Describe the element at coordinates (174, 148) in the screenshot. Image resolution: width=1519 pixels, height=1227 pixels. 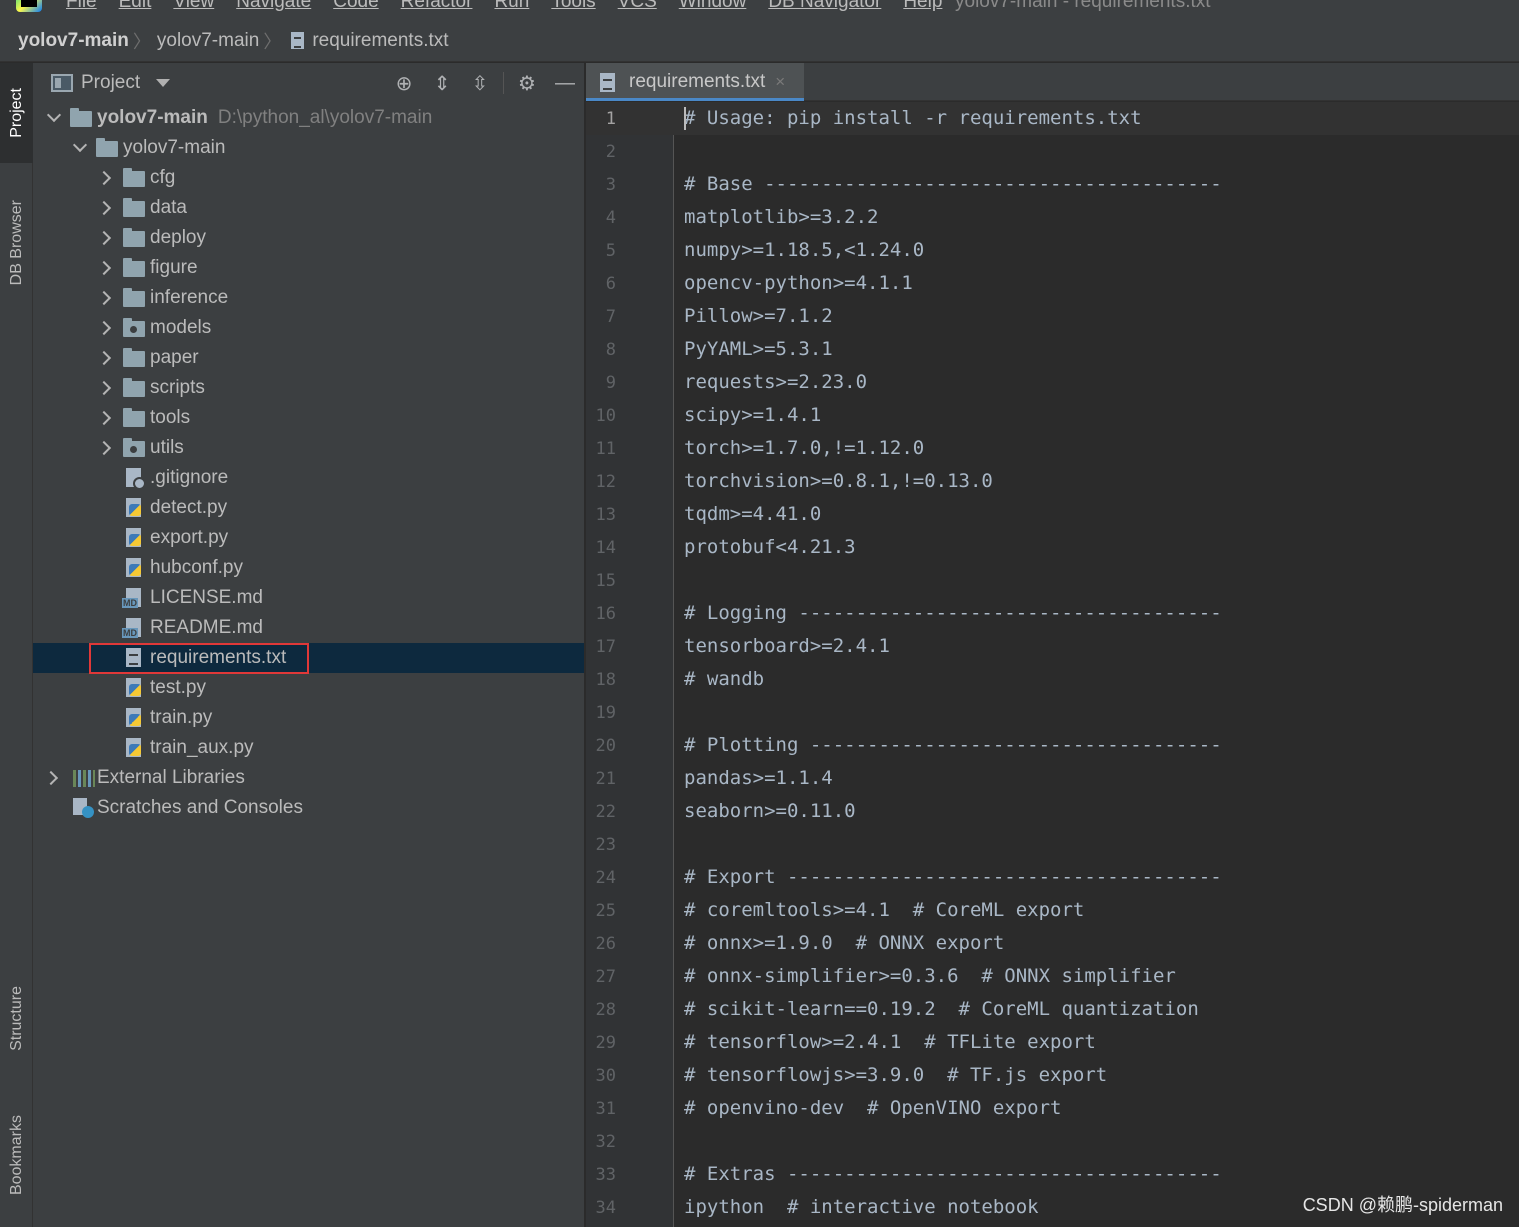
I see `tree-item-label: yolov7-main` at that location.